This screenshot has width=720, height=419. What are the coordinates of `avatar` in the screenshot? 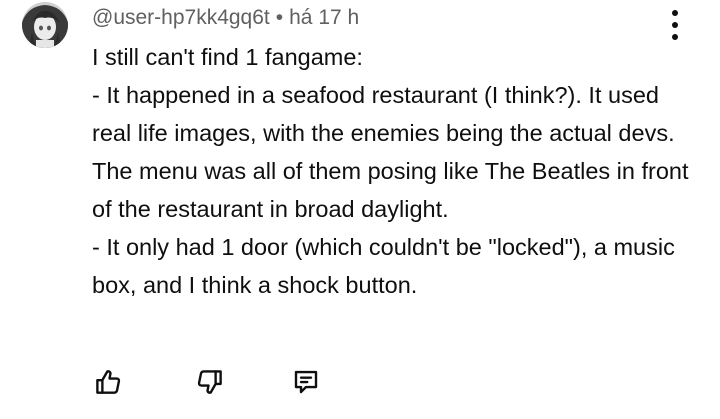 It's located at (45, 25).